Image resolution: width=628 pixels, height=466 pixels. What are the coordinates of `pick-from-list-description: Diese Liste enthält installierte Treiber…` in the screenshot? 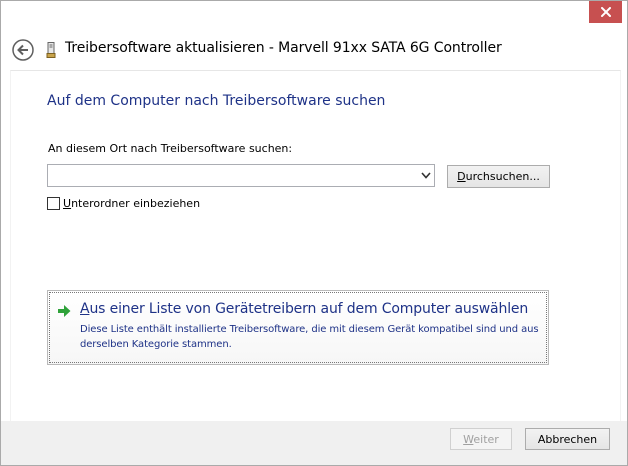 It's located at (309, 337).